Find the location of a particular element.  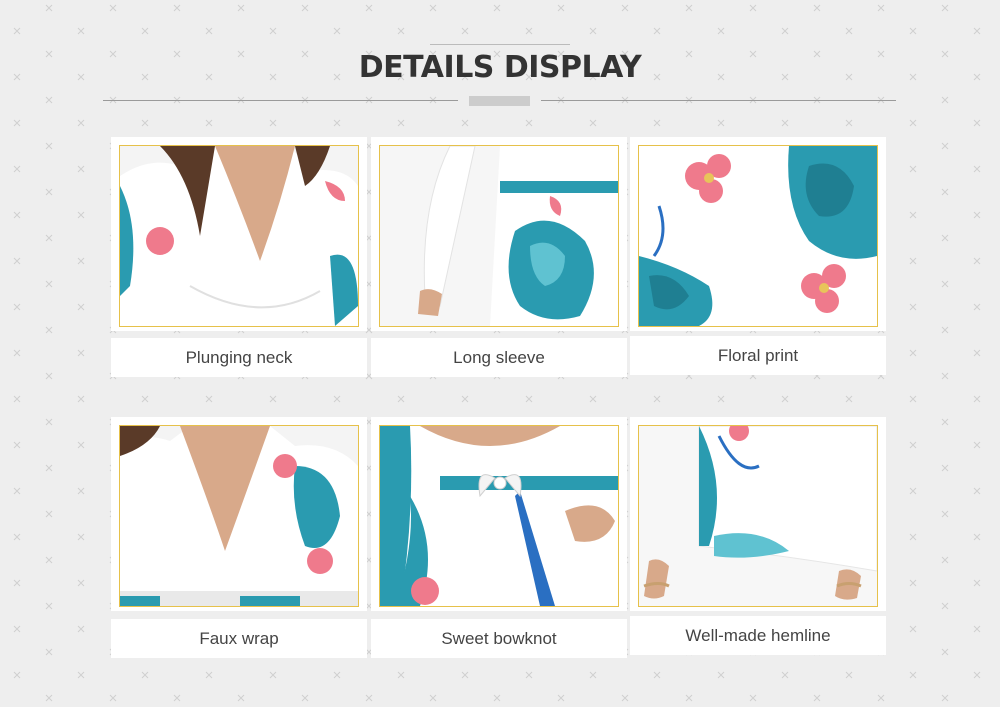

title-right-rule is located at coordinates (718, 100).